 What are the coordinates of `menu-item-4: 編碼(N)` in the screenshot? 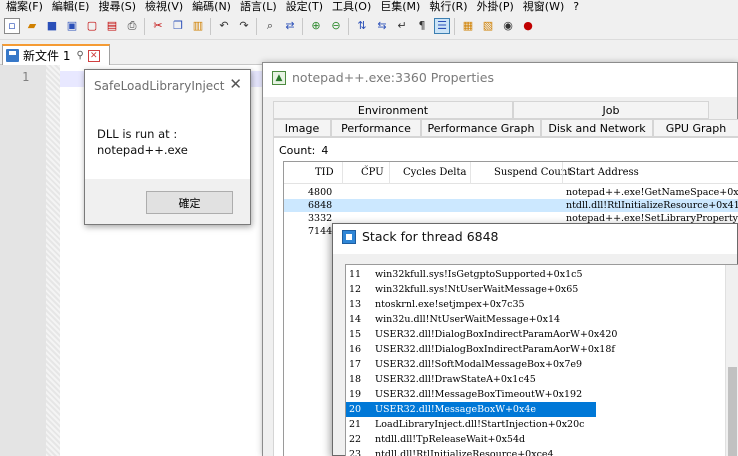 It's located at (210, 6).